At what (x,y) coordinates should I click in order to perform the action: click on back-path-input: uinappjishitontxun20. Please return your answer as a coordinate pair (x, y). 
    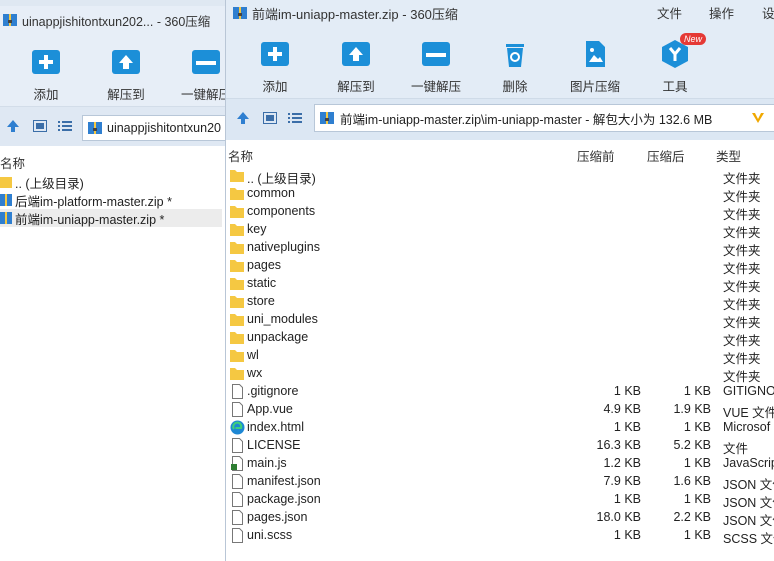
    Looking at the image, I should click on (156, 128).